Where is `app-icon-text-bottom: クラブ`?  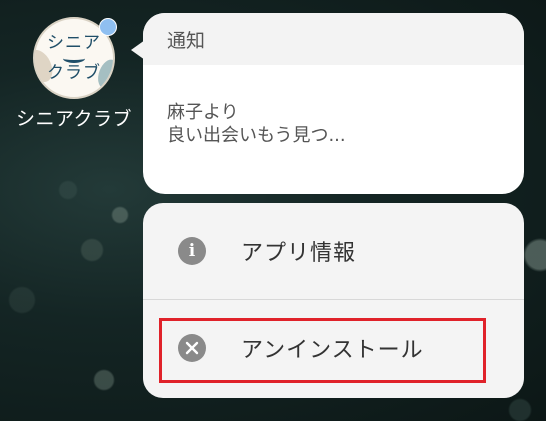
app-icon-text-bottom: クラブ is located at coordinates (74, 72).